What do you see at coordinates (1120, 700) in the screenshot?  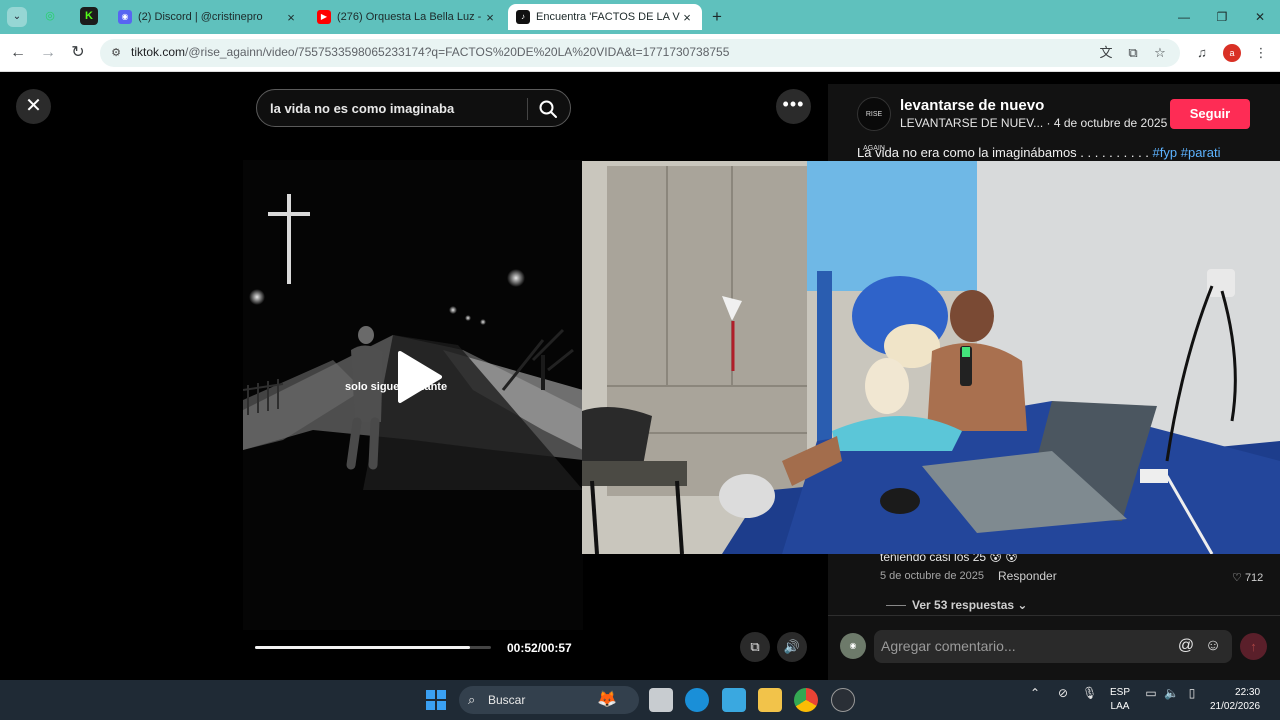 I see `language-indicator: ESP LAA` at bounding box center [1120, 700].